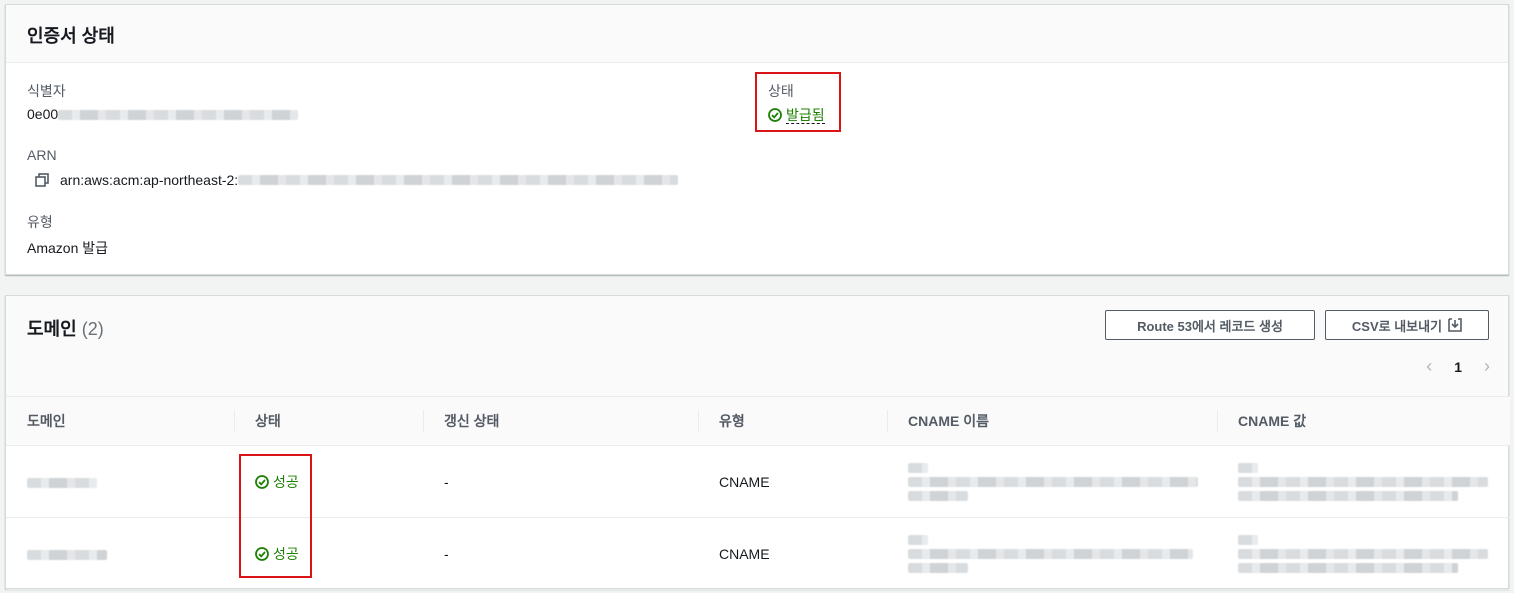  I want to click on arn-label: ARN, so click(42, 155).